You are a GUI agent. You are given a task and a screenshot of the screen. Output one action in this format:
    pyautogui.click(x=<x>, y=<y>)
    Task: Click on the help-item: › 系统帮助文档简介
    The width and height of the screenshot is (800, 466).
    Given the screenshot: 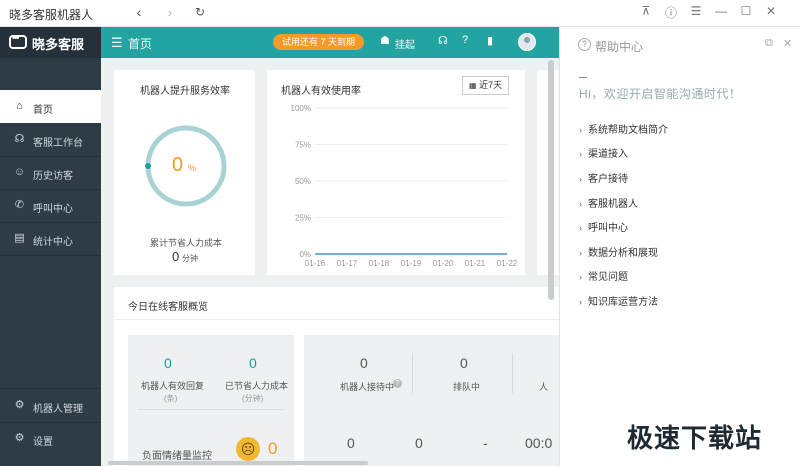 What is the action you would take?
    pyautogui.click(x=623, y=128)
    